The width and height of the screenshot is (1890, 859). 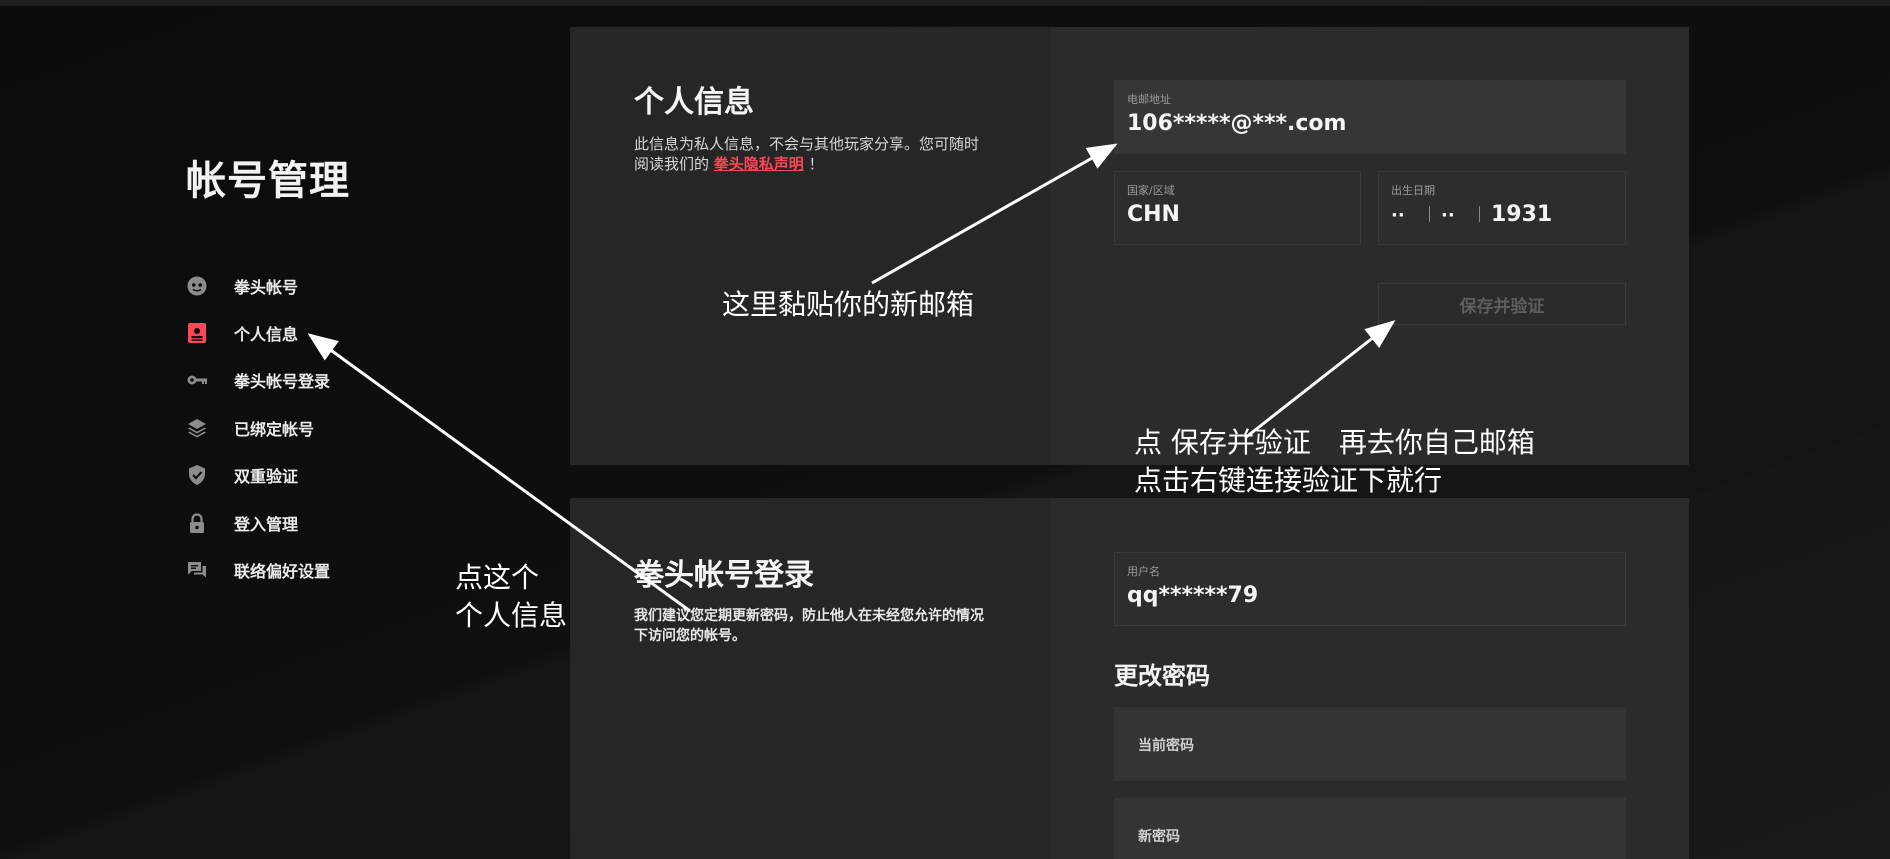 I want to click on sidebar-item-personal-info: 个人信息, so click(x=316, y=332).